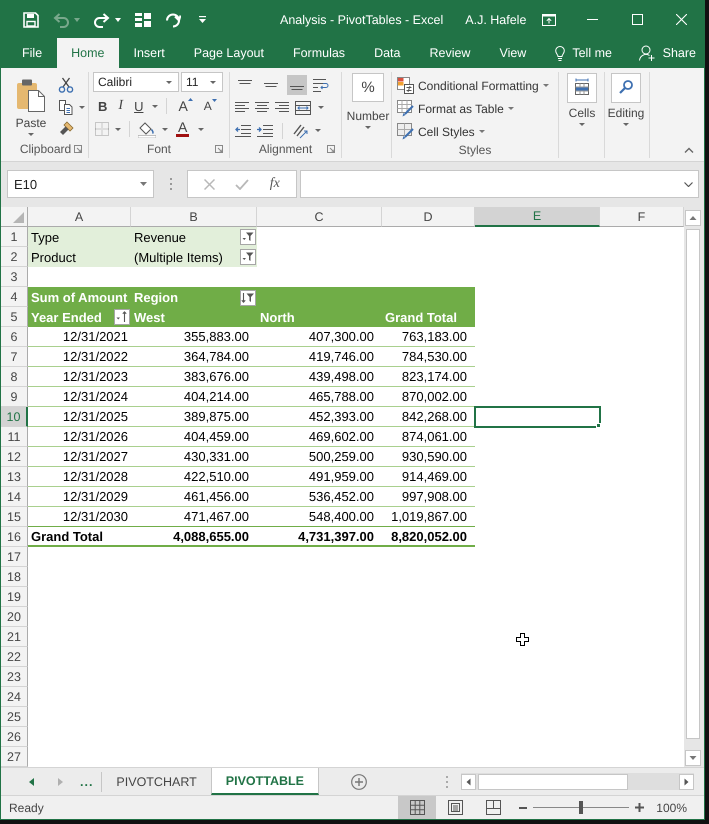 The image size is (709, 824). What do you see at coordinates (66, 85) in the screenshot?
I see `scissors-icon` at bounding box center [66, 85].